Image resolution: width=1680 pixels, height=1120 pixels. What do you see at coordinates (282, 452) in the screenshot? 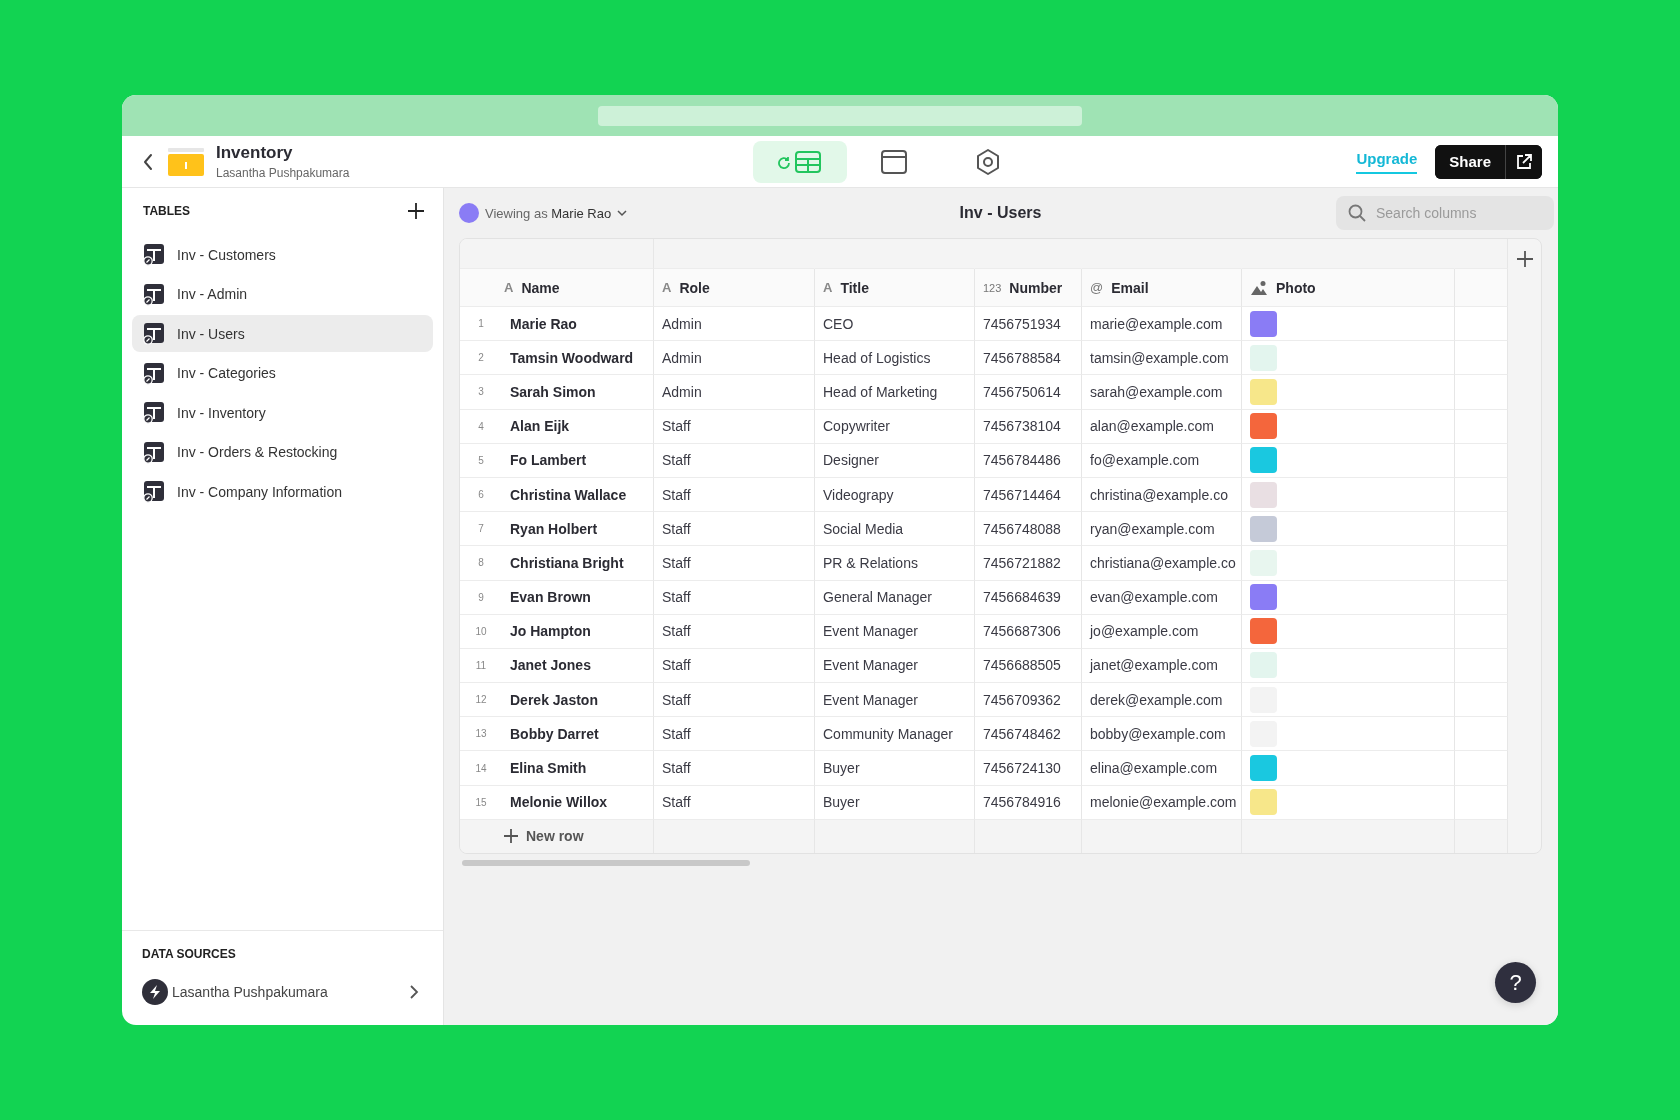
I see `sidebar-item: Inv - Orders & Restocking` at bounding box center [282, 452].